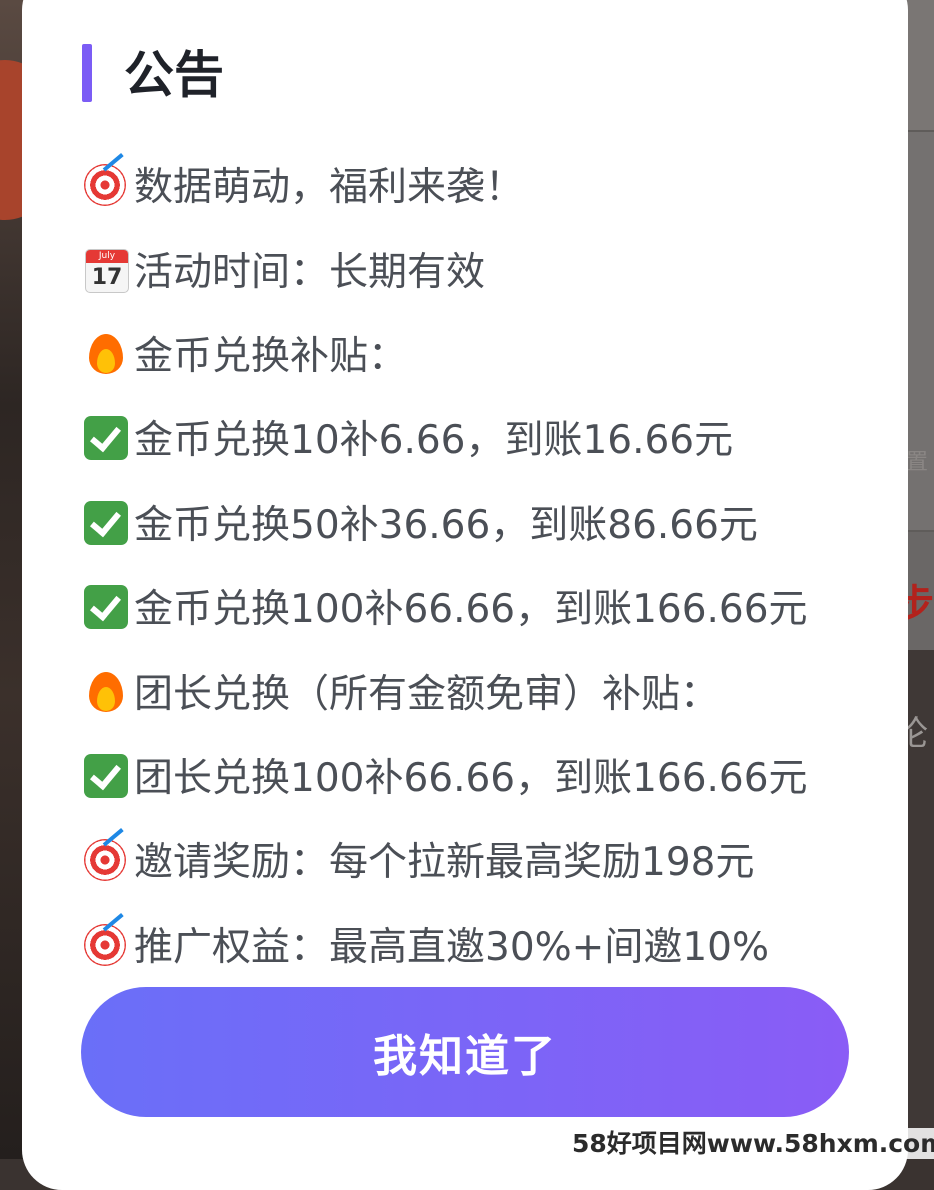 This screenshot has width=934, height=1190. I want to click on announcement-line: 金币兑换50补36.66，到账86.66元, so click(472, 522).